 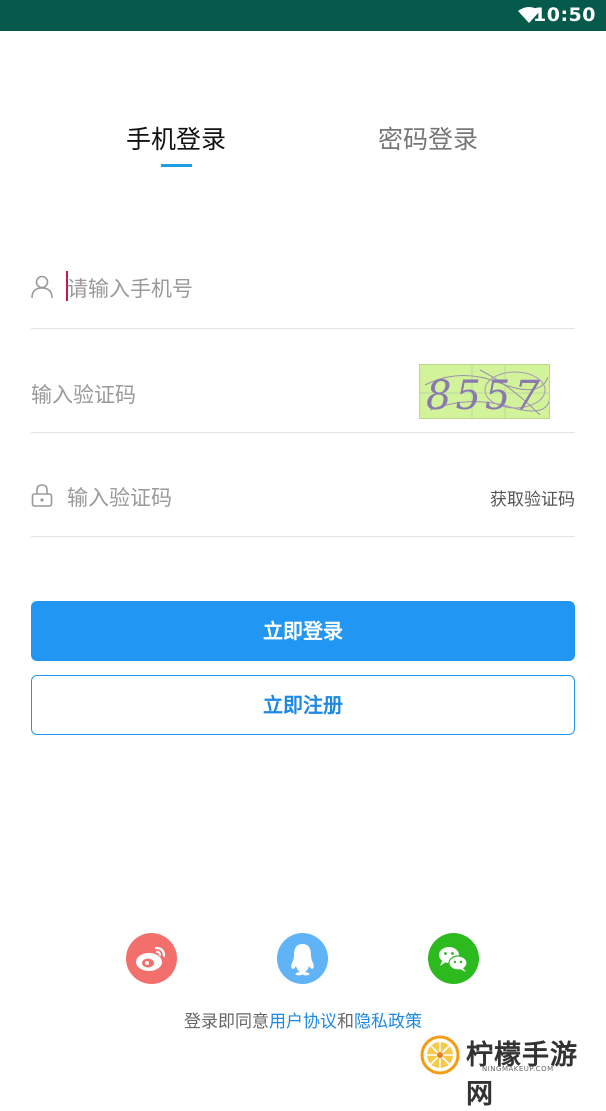 I want to click on agreement-prefix: 登录即同意, so click(x=226, y=1022).